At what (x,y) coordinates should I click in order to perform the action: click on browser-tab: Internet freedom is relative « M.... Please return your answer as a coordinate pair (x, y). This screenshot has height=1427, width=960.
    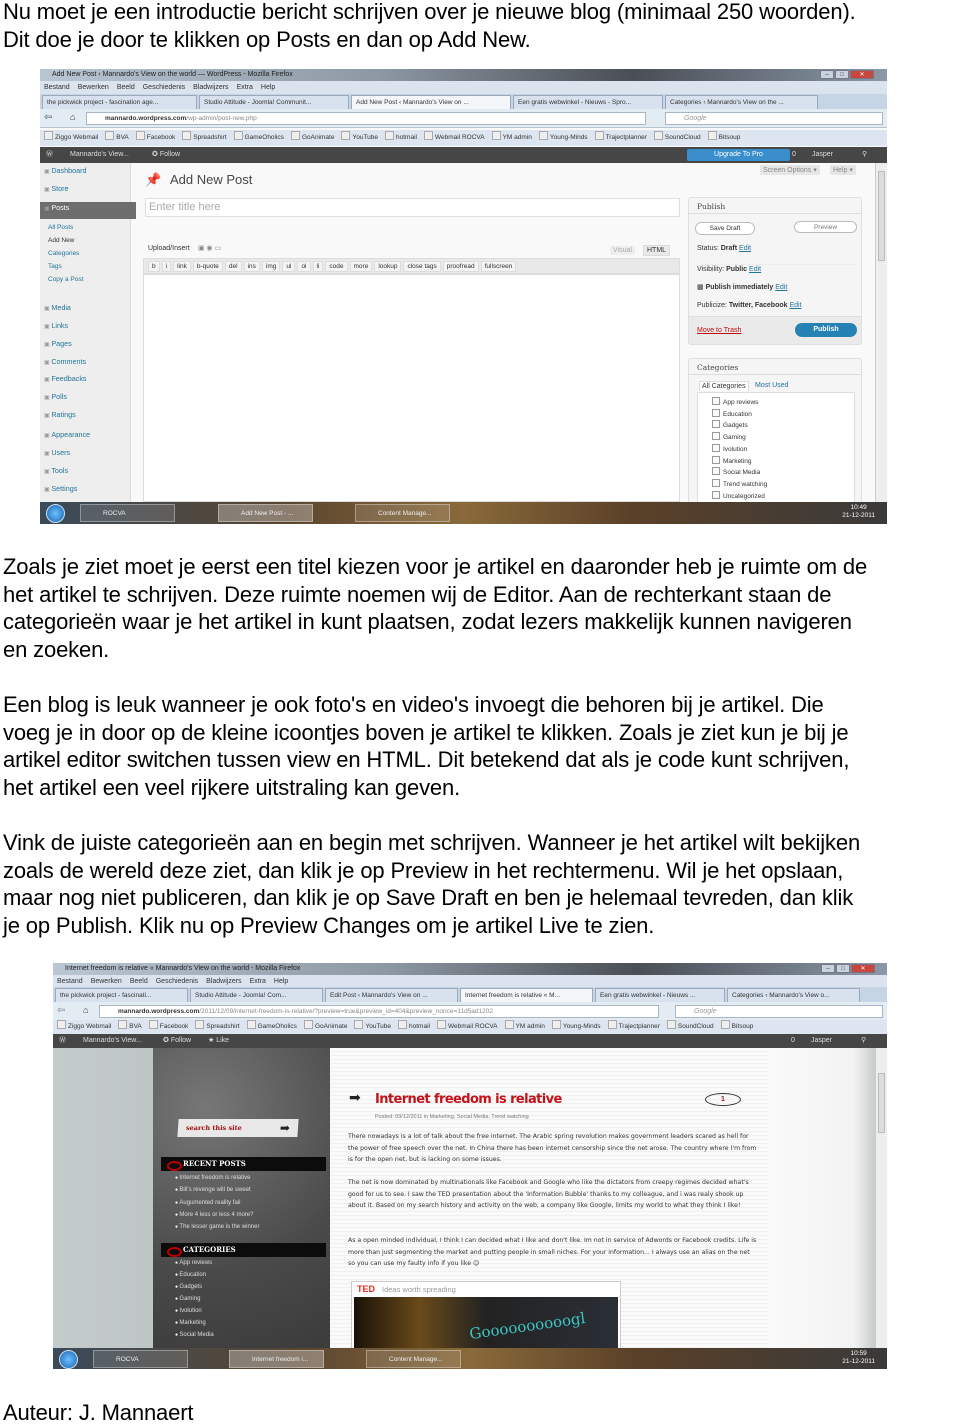
    Looking at the image, I should click on (526, 995).